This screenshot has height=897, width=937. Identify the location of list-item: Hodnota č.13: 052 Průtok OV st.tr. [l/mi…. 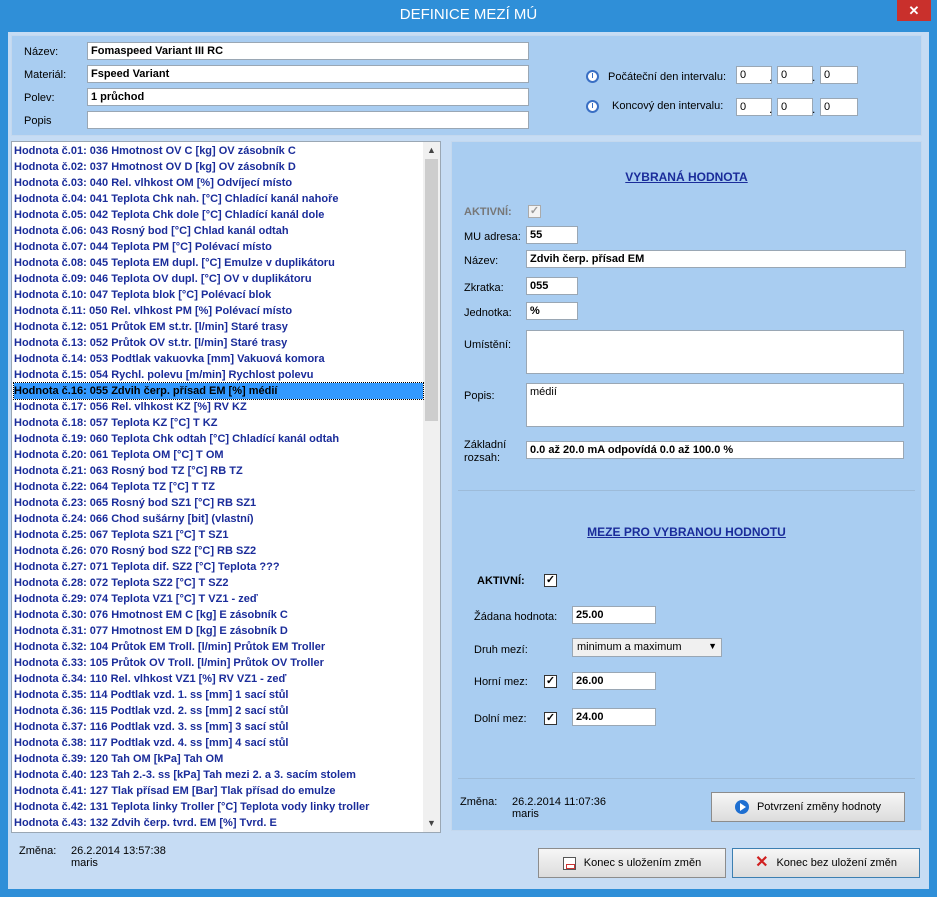
(150, 343).